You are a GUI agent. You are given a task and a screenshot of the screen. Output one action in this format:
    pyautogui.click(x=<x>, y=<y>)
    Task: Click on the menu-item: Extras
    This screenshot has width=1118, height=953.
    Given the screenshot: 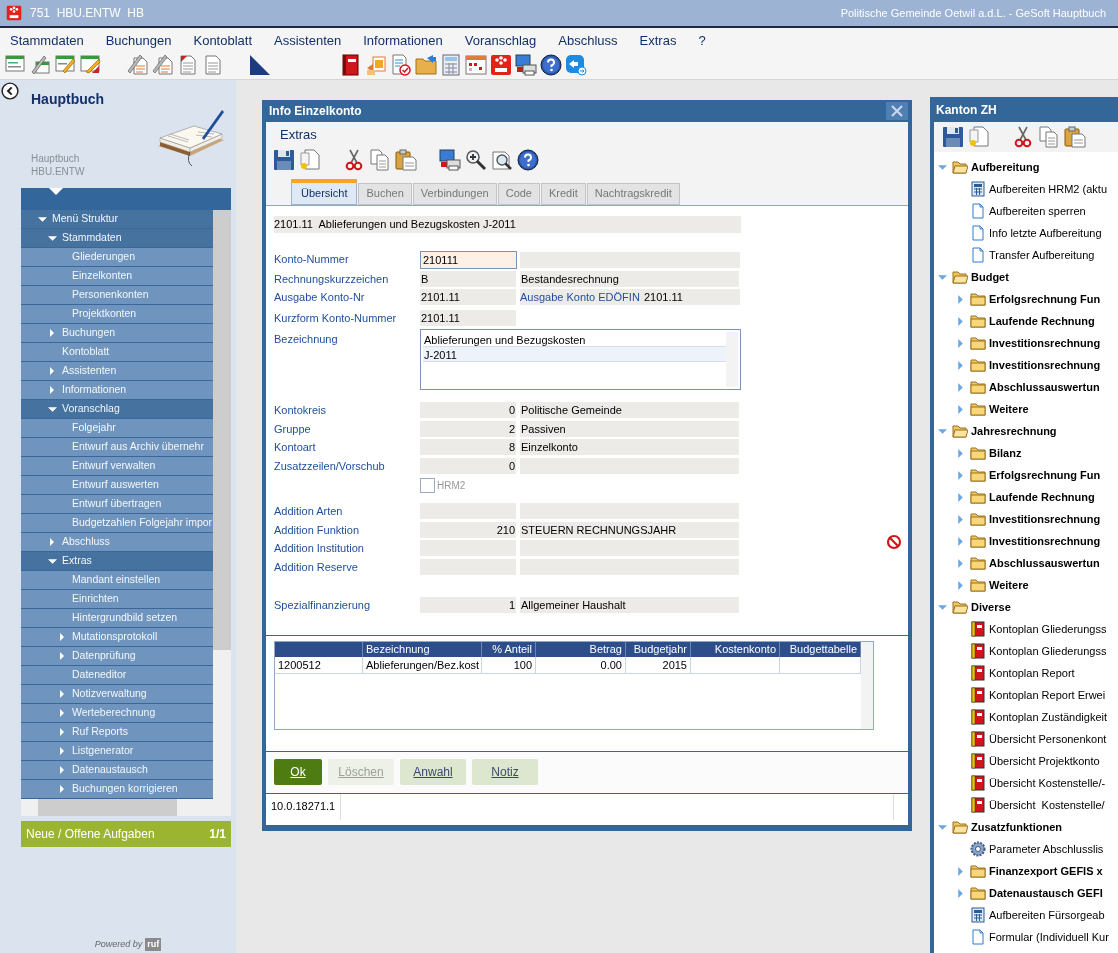 What is the action you would take?
    pyautogui.click(x=658, y=41)
    